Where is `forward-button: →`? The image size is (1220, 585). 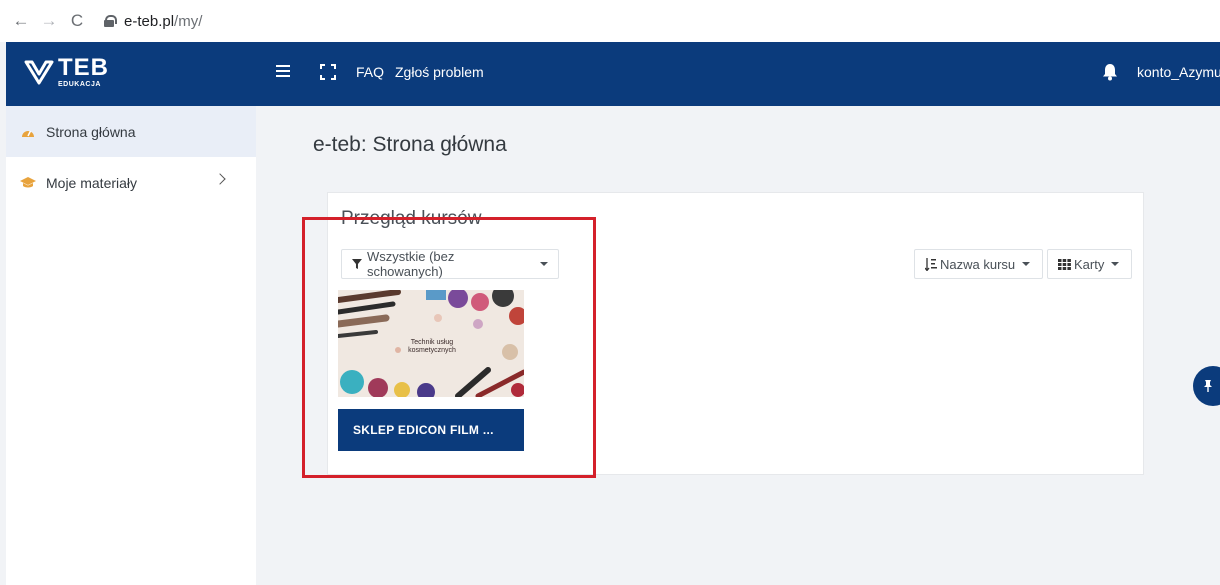 forward-button: → is located at coordinates (49, 21).